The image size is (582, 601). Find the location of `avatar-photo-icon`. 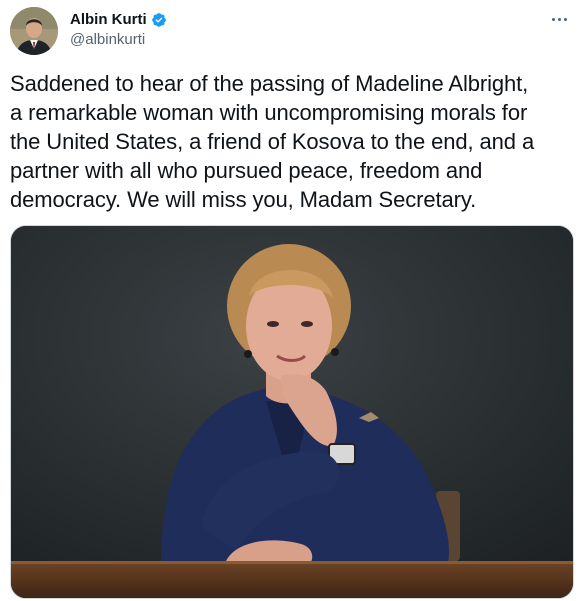

avatar-photo-icon is located at coordinates (34, 31).